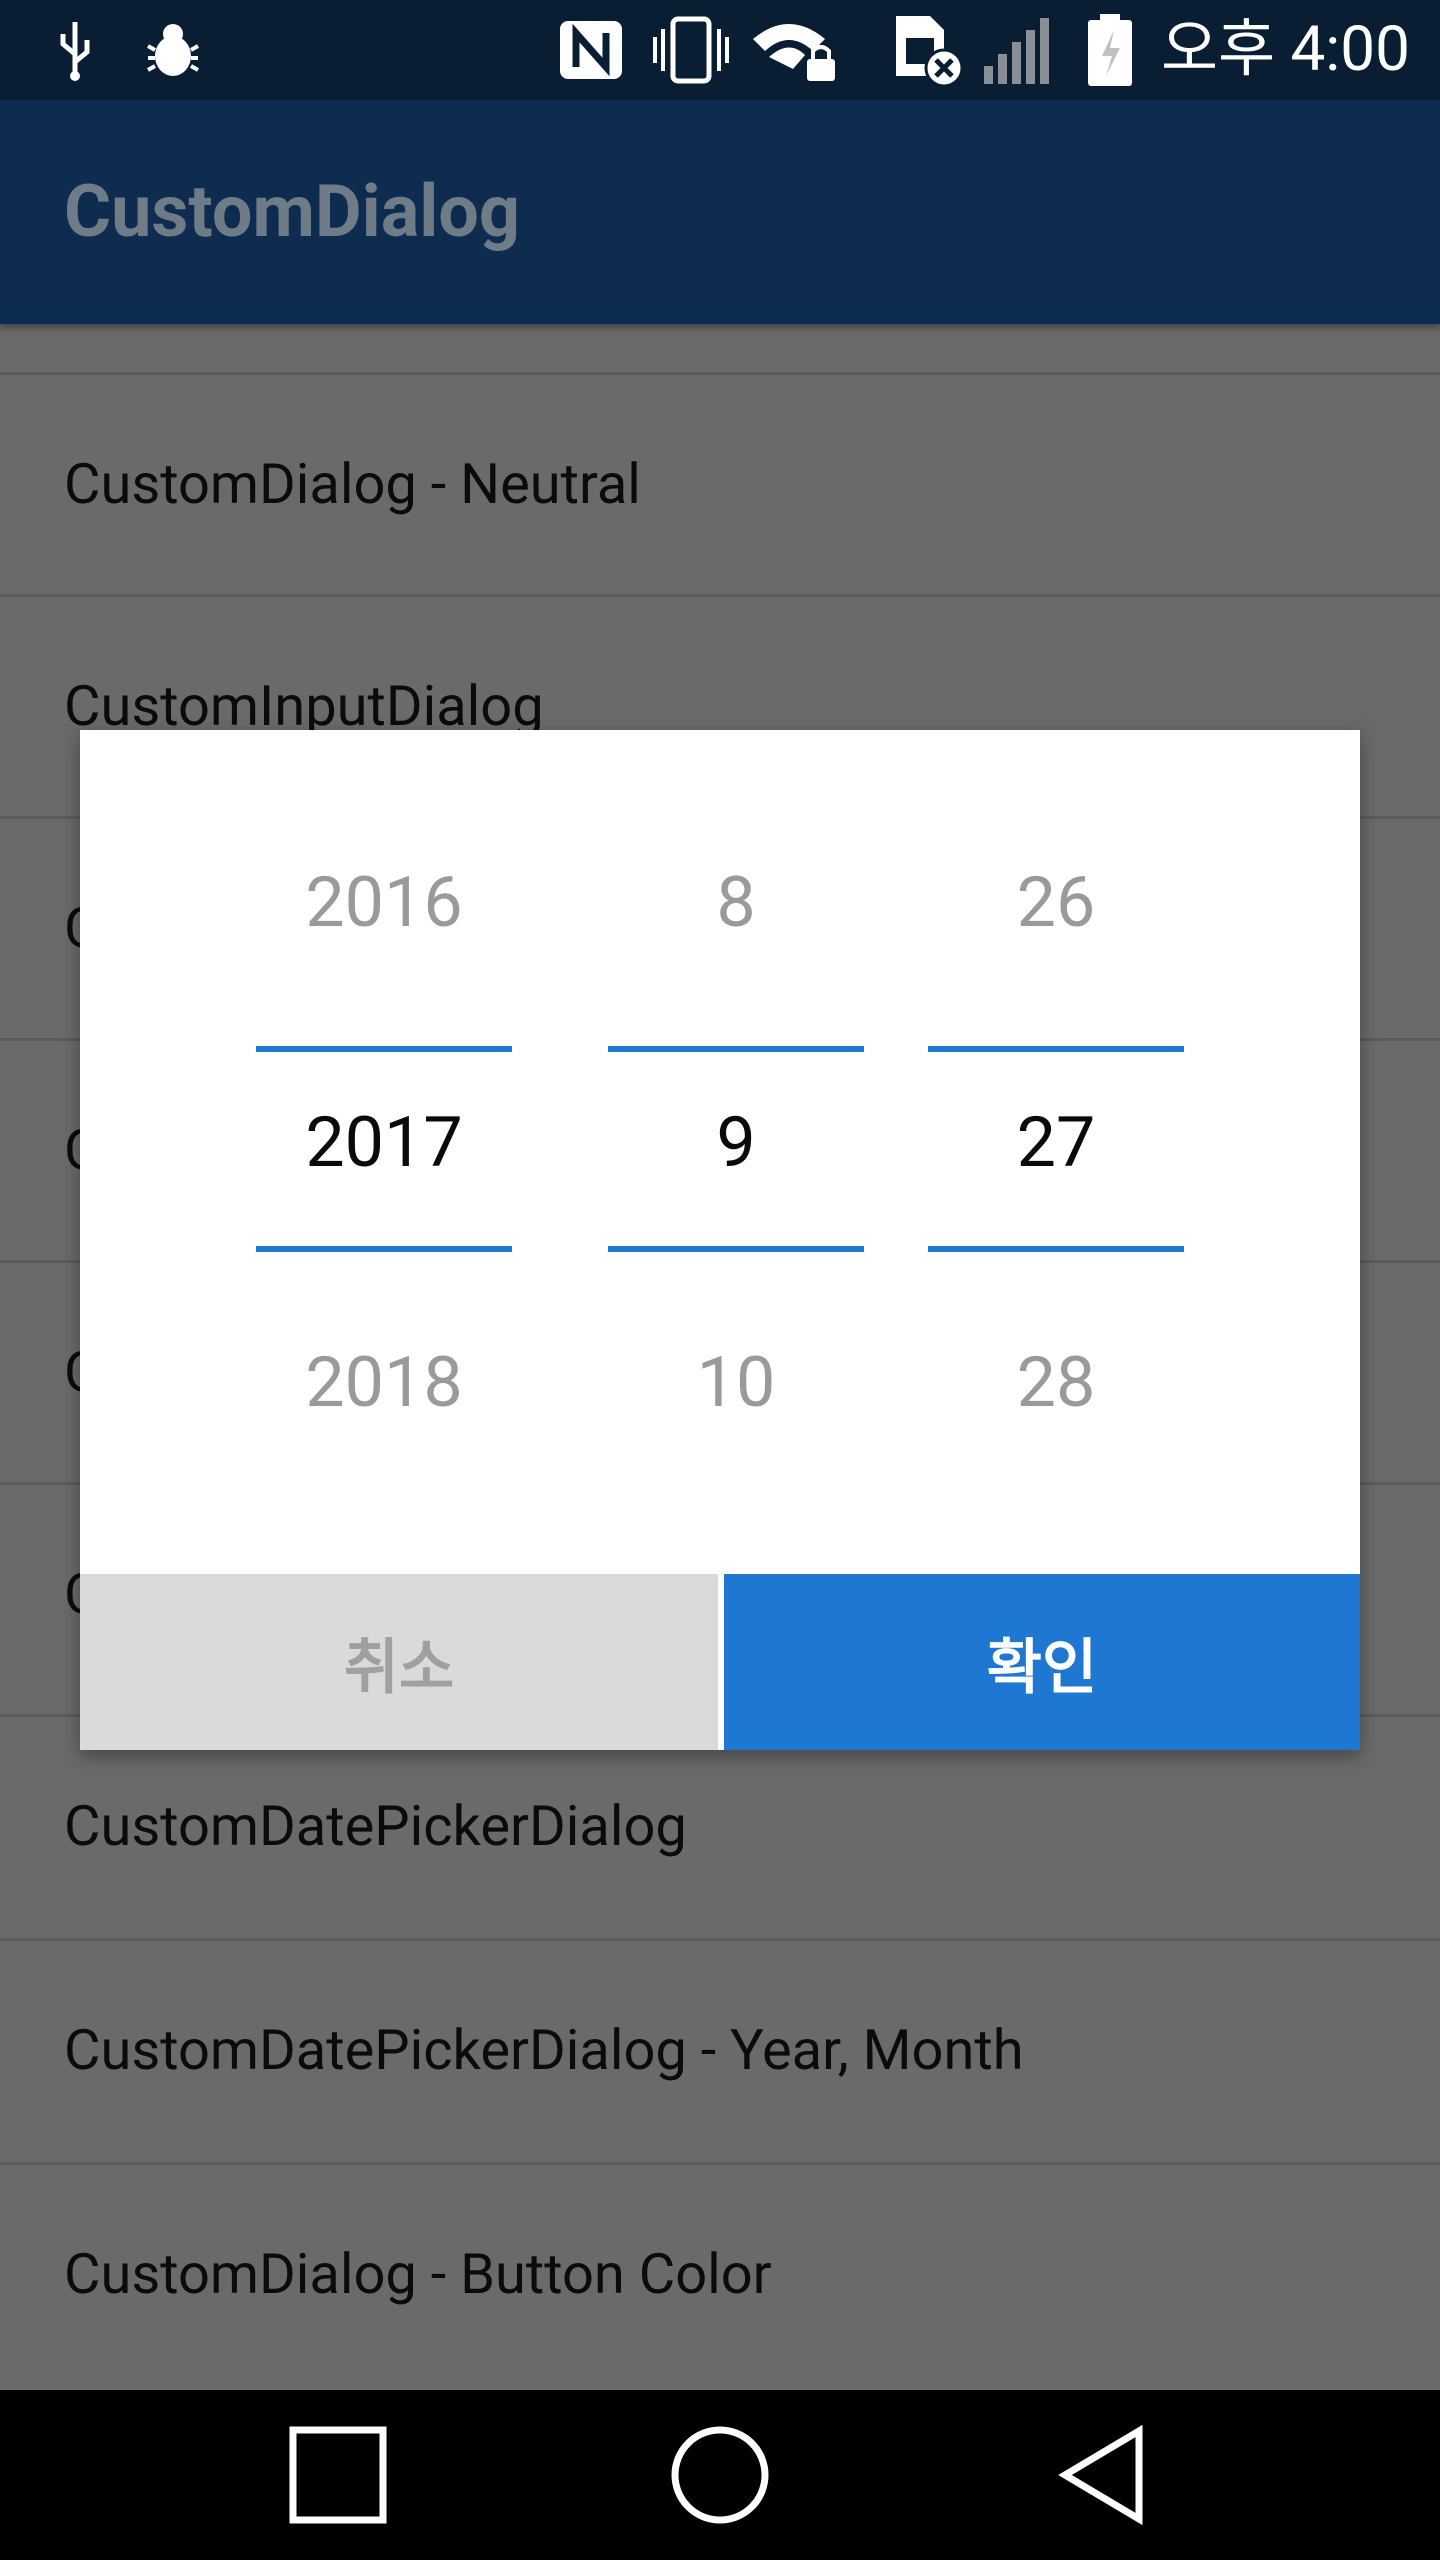 The width and height of the screenshot is (1440, 2560). What do you see at coordinates (1056, 903) in the screenshot?
I see `day-prev-option: 26` at bounding box center [1056, 903].